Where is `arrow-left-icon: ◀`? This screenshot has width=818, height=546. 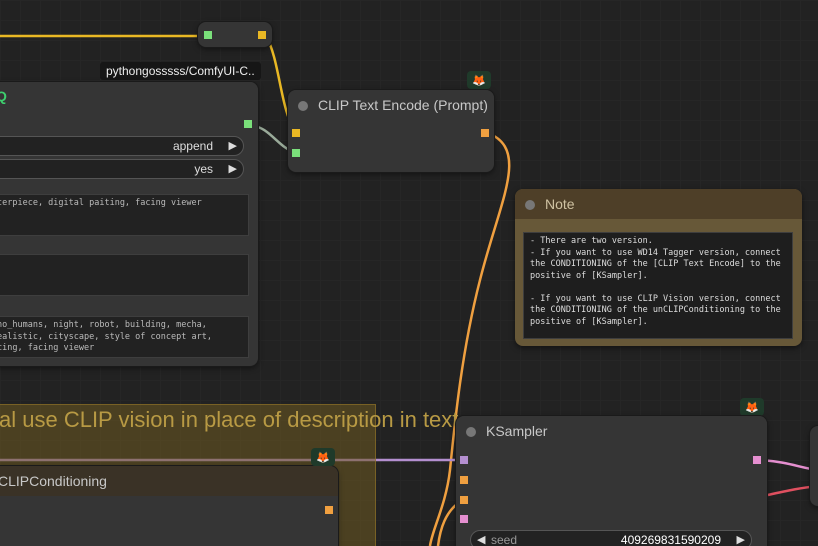
arrow-left-icon: ◀ is located at coordinates (481, 539).